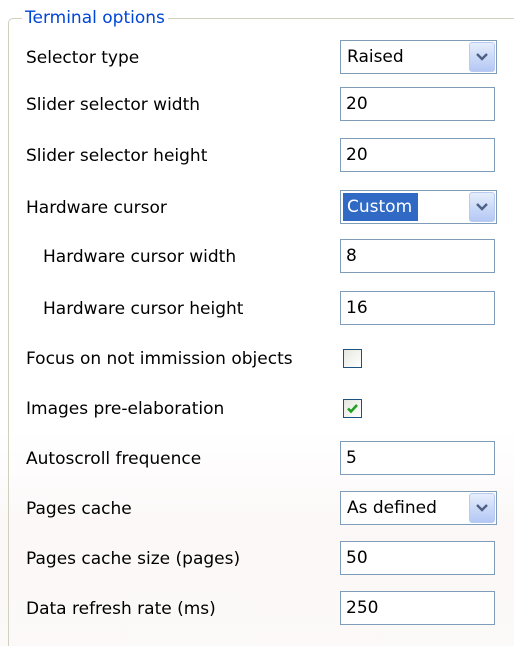  Describe the element at coordinates (121, 609) in the screenshot. I see `data-refresh-rate-label: Data refresh rate (ms)` at that location.